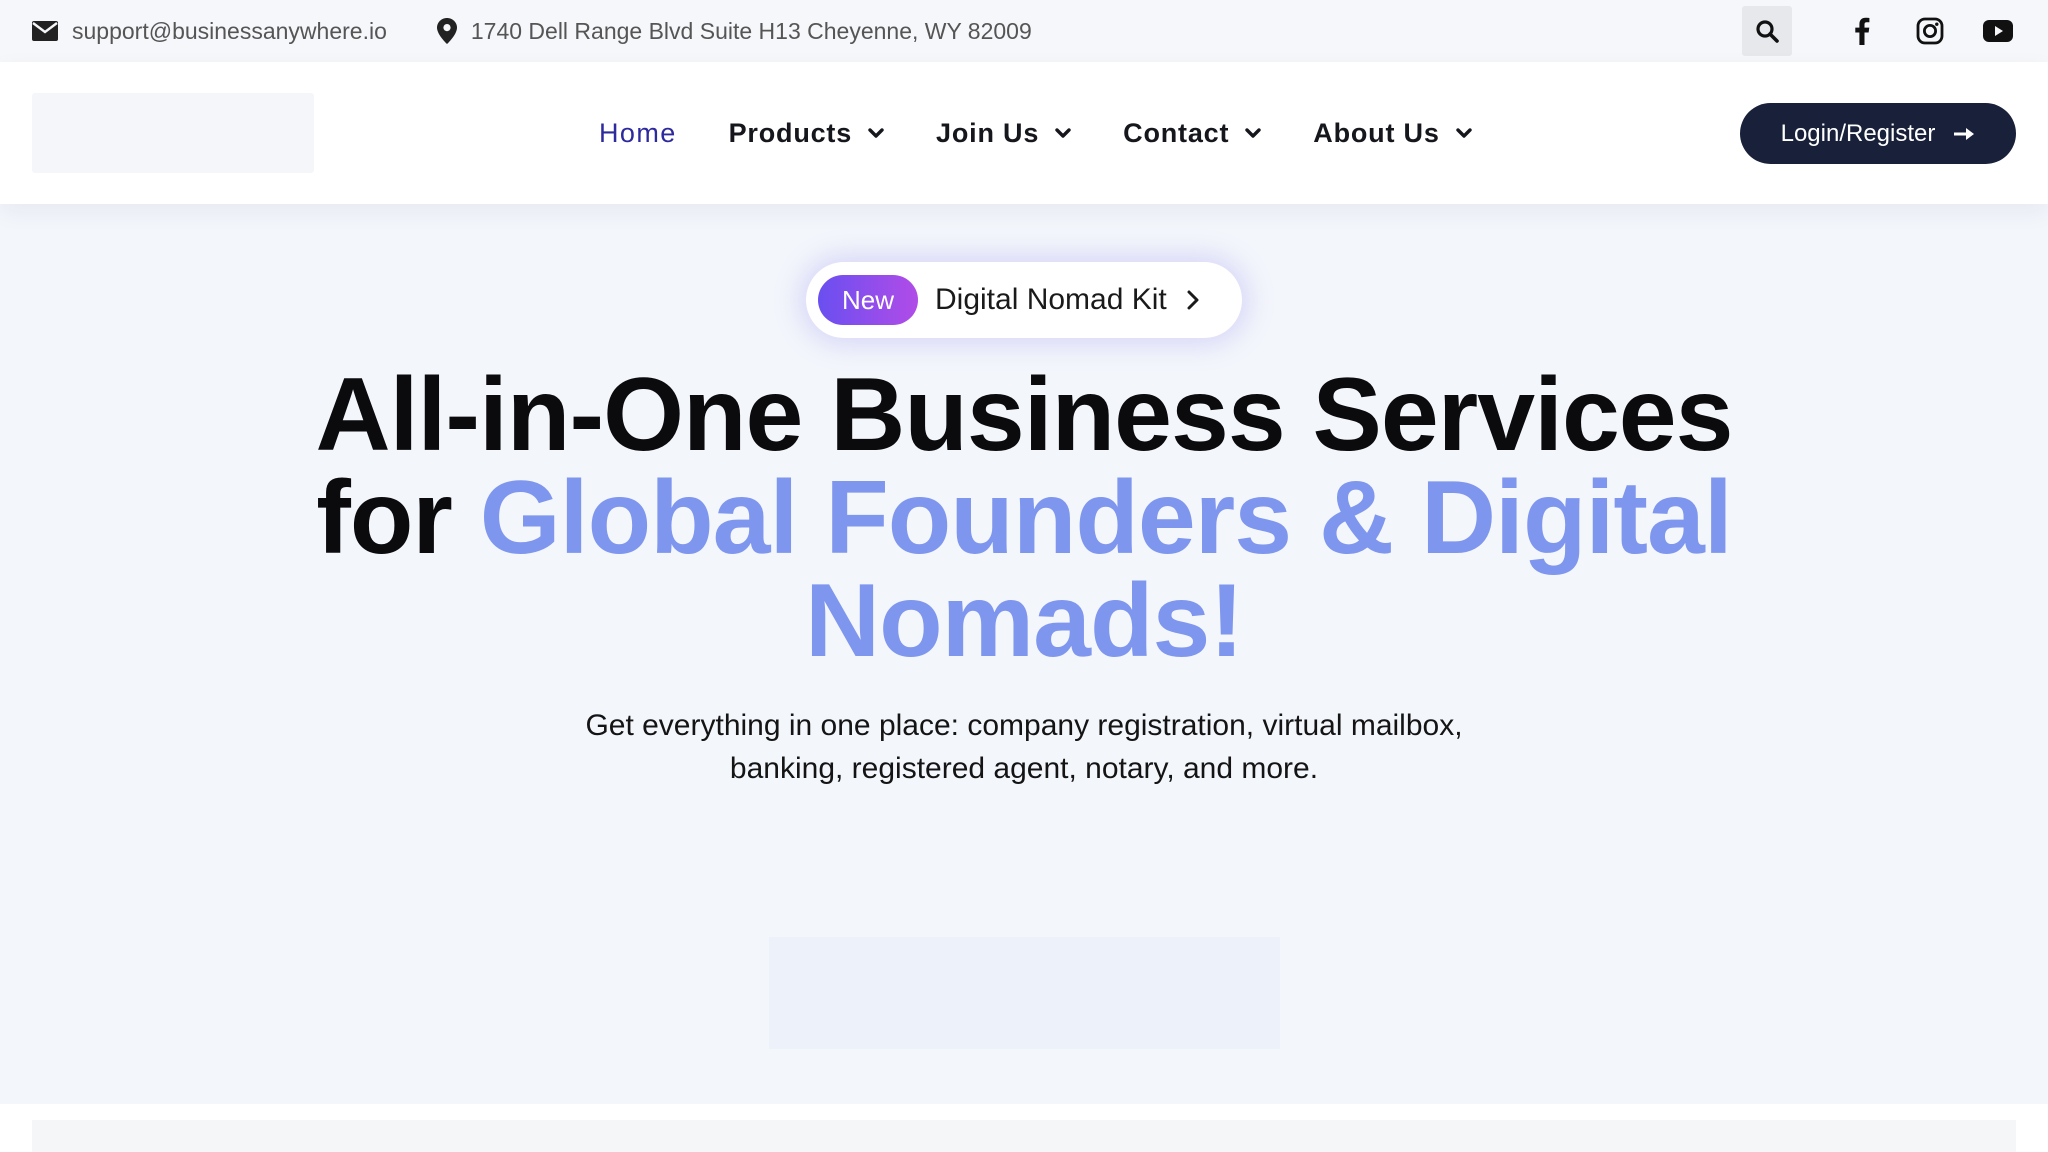 This screenshot has width=2048, height=1152. I want to click on badge-text: Digital Nomad Kit, so click(1051, 300).